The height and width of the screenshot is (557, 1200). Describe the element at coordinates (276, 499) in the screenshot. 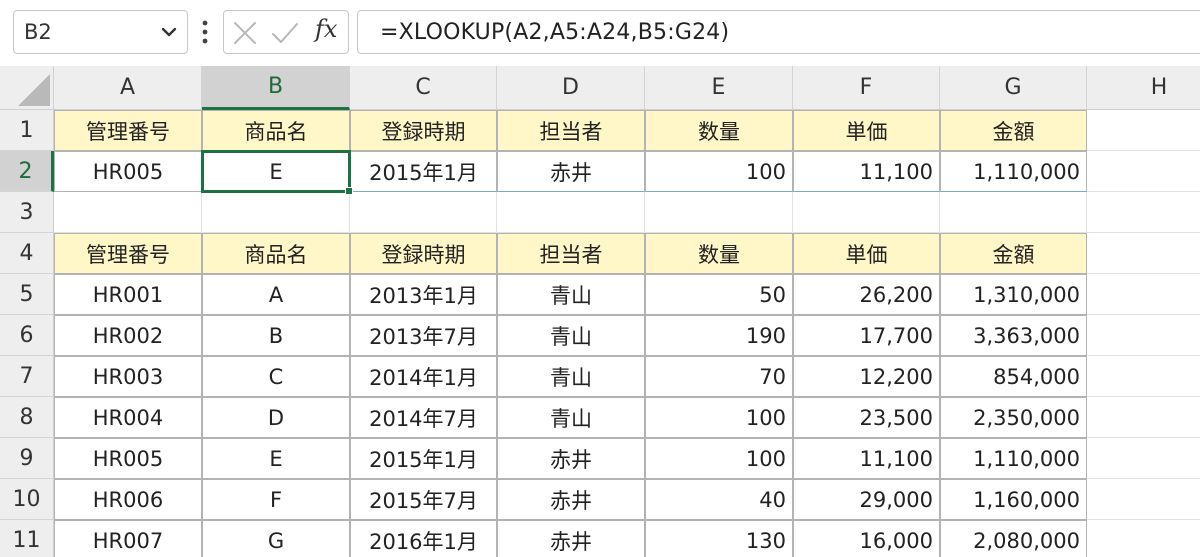

I see `cell-b10: F` at that location.